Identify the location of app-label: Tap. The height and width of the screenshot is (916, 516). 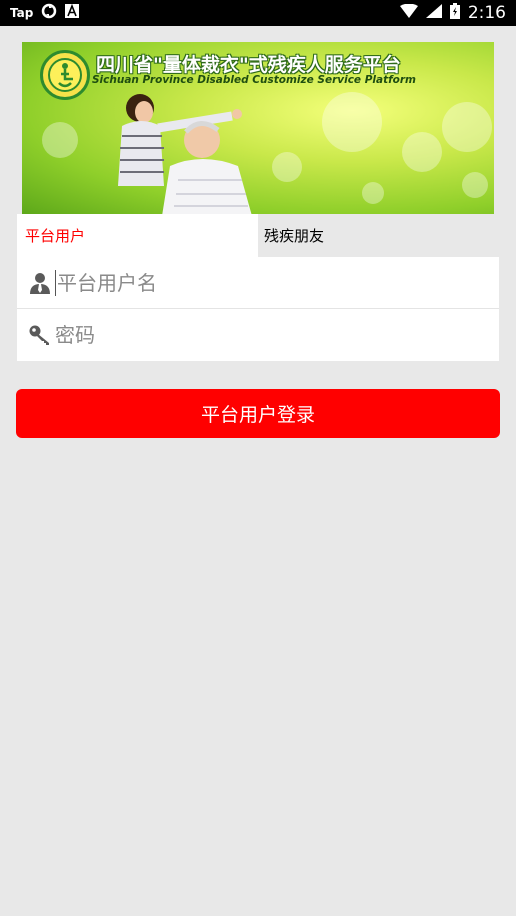
(22, 13).